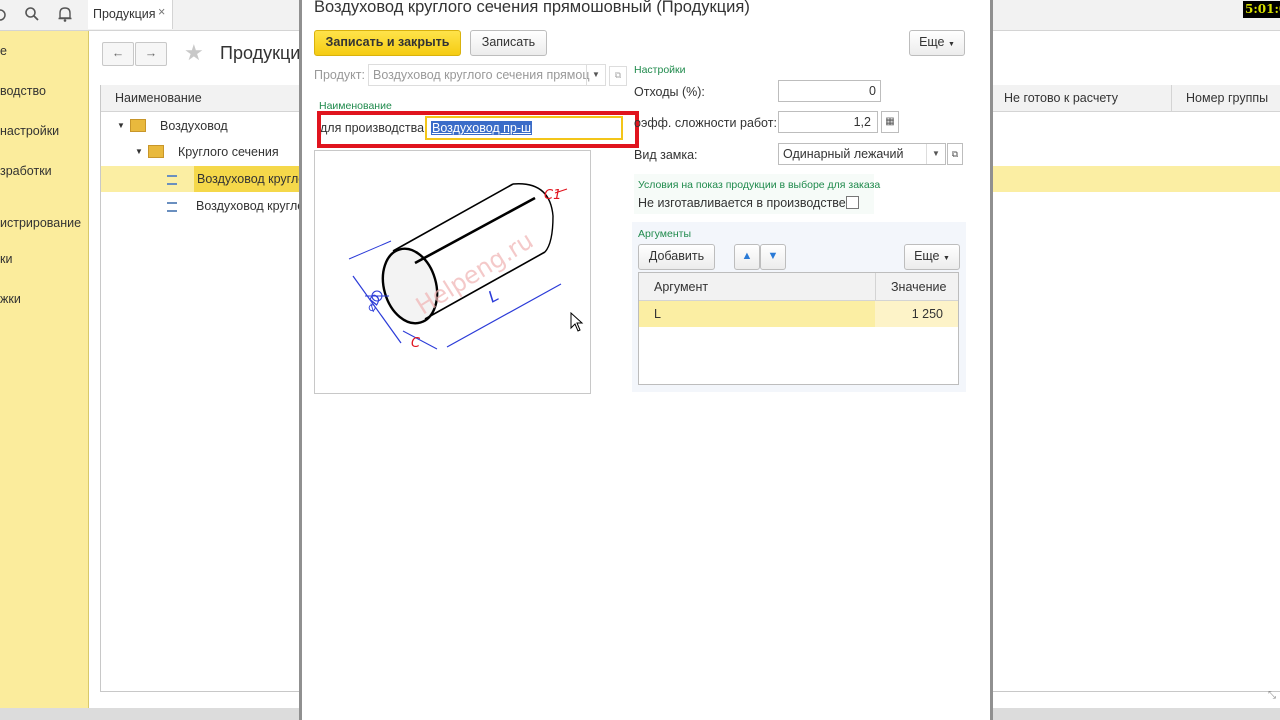  Describe the element at coordinates (387, 43) in the screenshot. I see `save-and-close-button: Записать и закрыть` at that location.